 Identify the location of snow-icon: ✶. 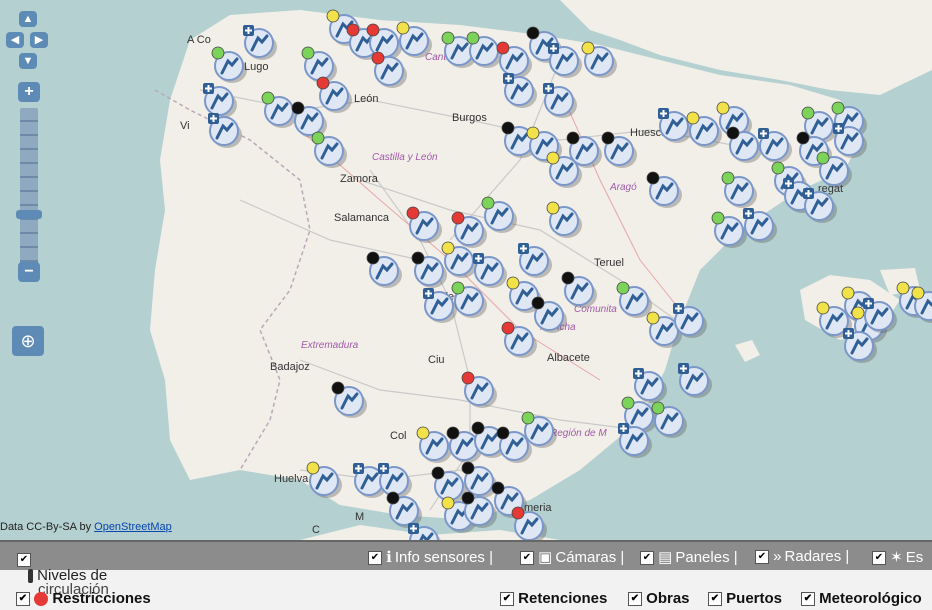
(896, 557).